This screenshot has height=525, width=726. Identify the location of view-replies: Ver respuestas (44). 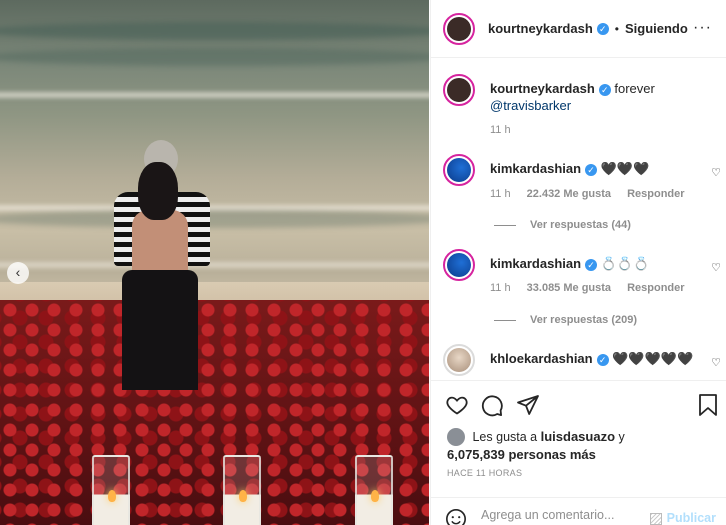
(562, 225).